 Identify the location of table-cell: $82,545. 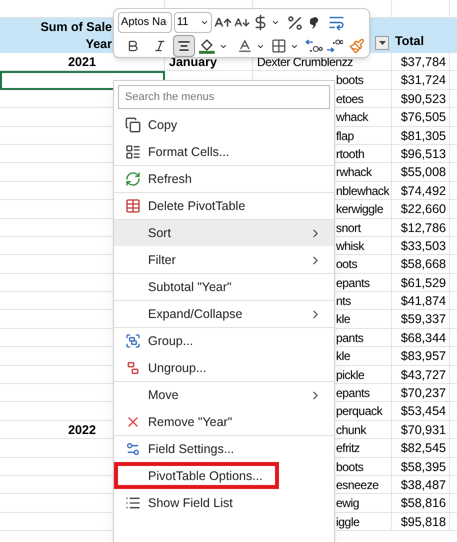
(421, 448).